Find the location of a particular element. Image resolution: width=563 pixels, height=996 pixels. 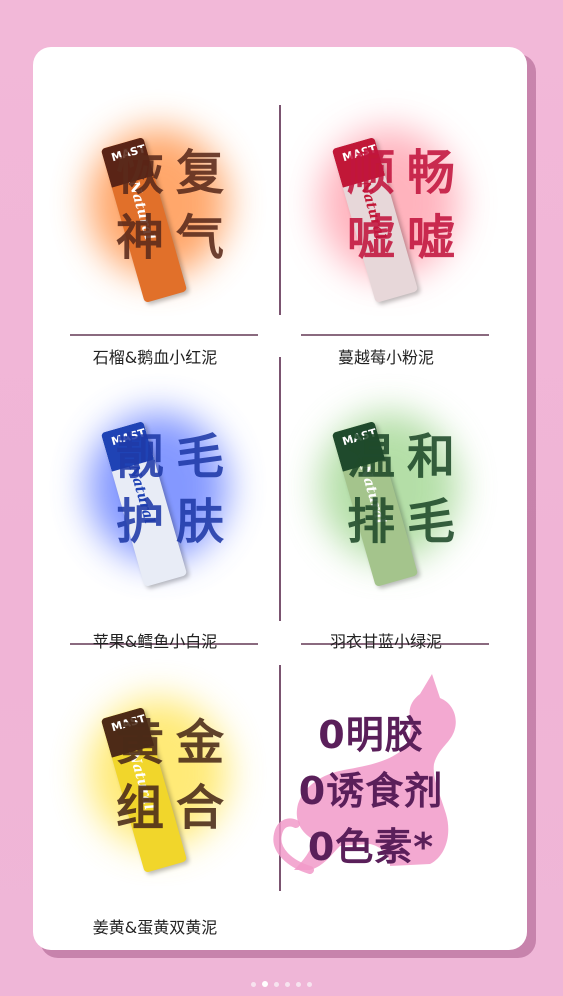

product-label: 石榴&鹅血小红泥 is located at coordinates (155, 357).